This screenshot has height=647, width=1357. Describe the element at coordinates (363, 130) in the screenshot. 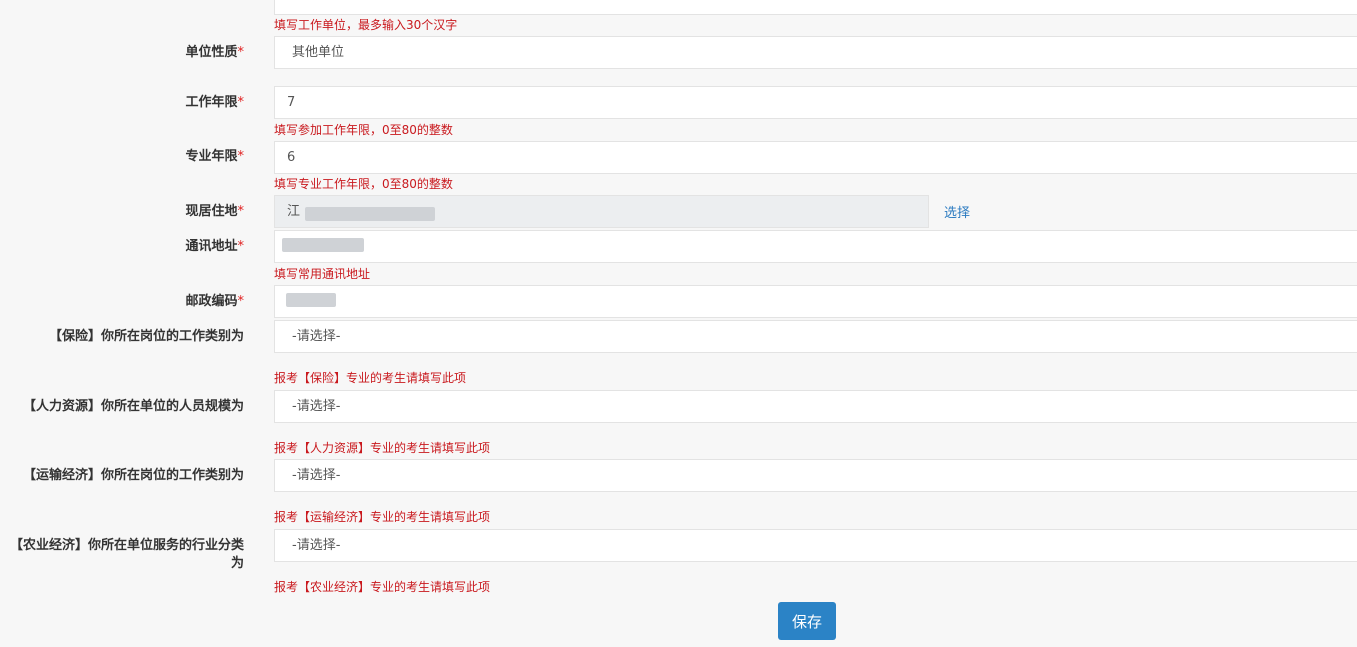

I see `work-years-hint: 填写参加工作年限，0至80的整数` at that location.